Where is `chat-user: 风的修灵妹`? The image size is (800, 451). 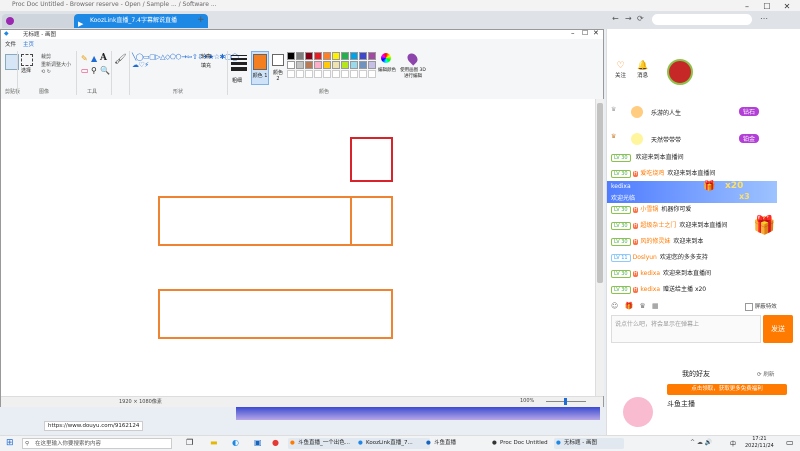
chat-user: 风的修灵妹 is located at coordinates (655, 241).